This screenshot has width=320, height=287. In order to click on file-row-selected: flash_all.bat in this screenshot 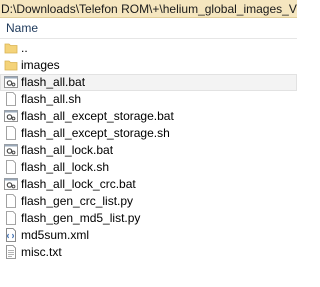, I will do `click(148, 82)`.